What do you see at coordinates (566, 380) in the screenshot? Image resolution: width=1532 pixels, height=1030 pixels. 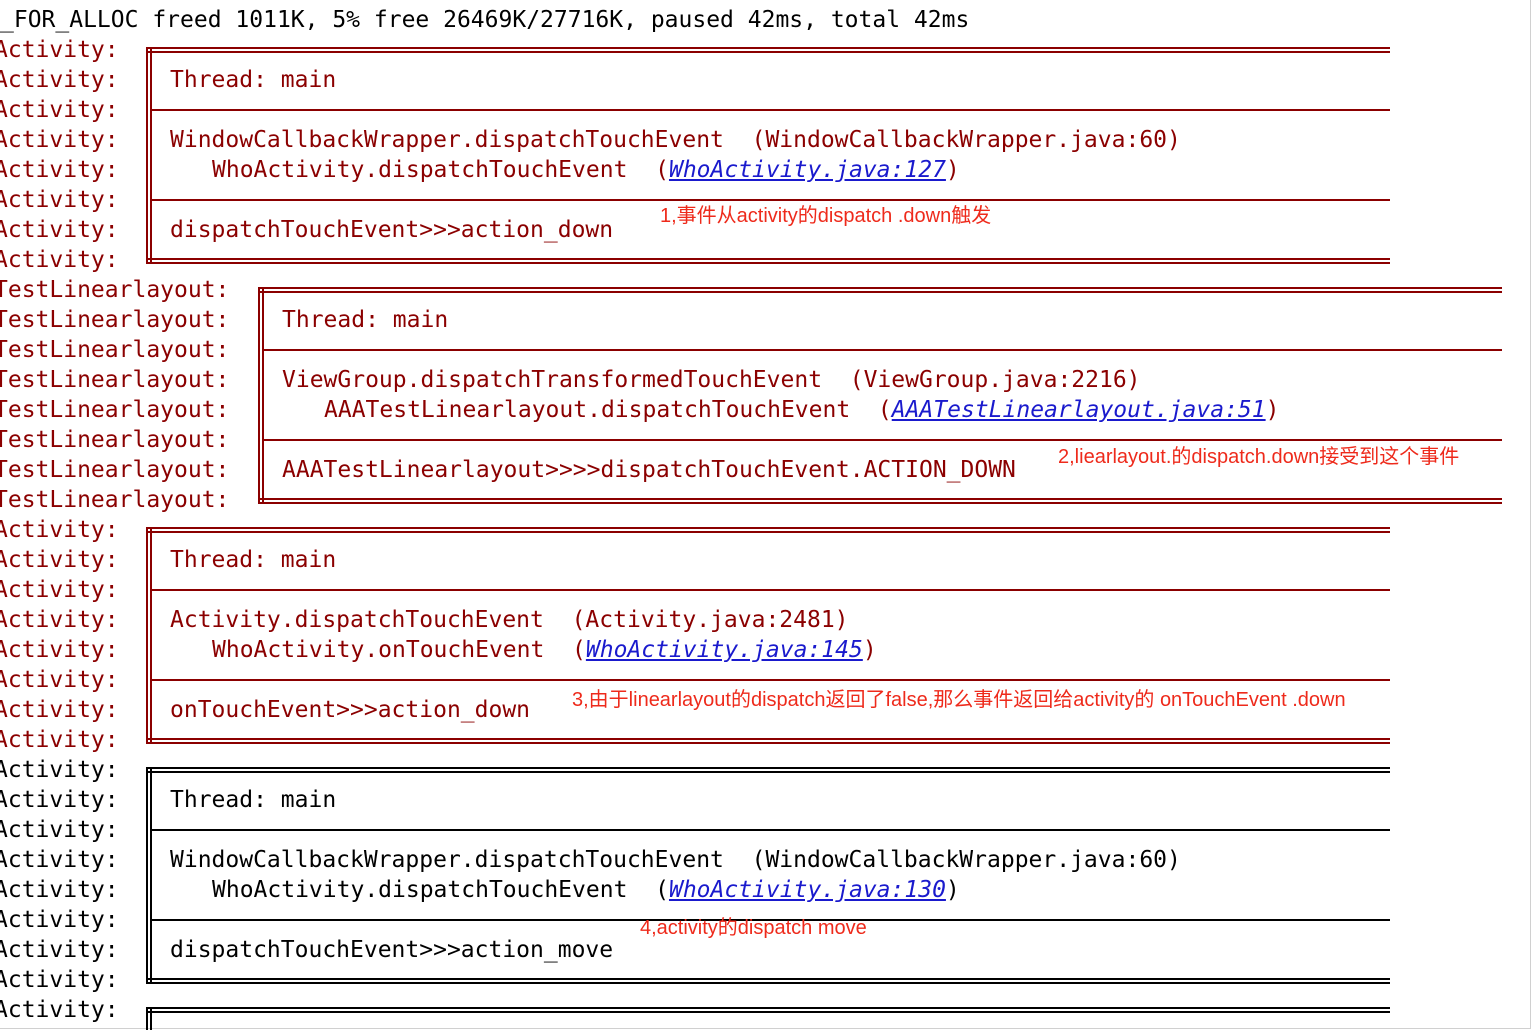 I see `frame-method: ViewGroup.dispatchTransformedTouchEvent` at bounding box center [566, 380].